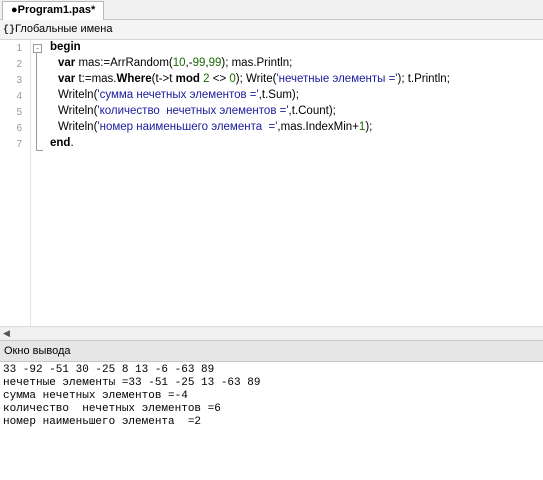 This screenshot has height=480, width=543. Describe the element at coordinates (53, 10) in the screenshot. I see `tab-program1: ●Program1.pas*` at that location.